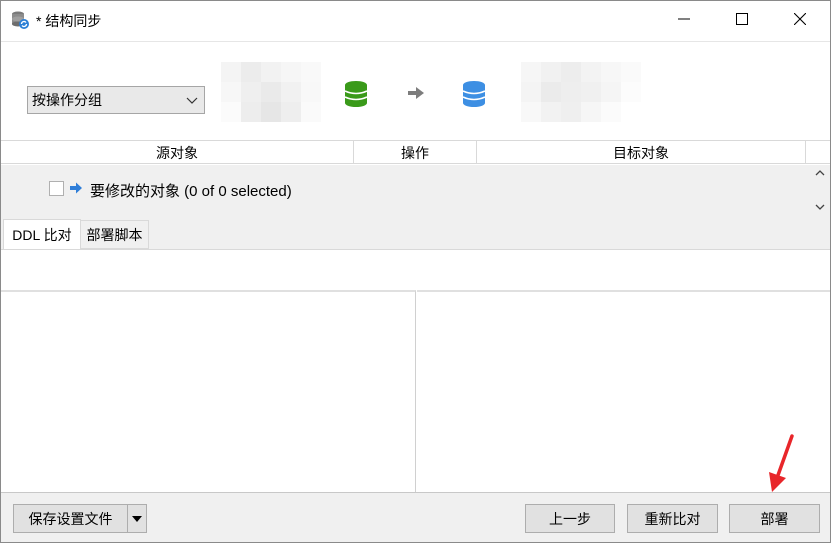 This screenshot has height=543, width=831. I want to click on footer-bar: 保存设置文件 上一步 重新比对 部署, so click(415, 517).